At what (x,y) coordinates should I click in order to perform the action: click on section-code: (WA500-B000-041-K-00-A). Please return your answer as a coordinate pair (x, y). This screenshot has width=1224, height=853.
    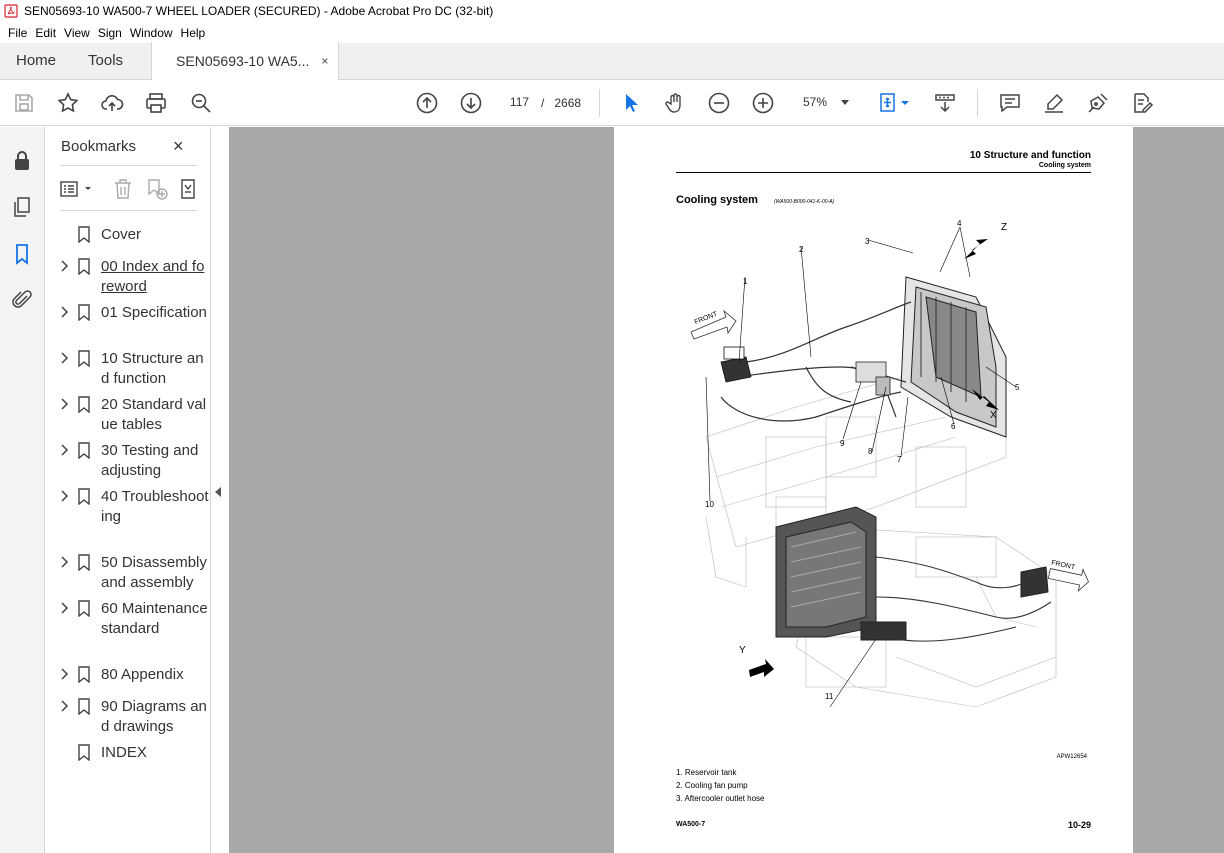
    Looking at the image, I should click on (804, 202).